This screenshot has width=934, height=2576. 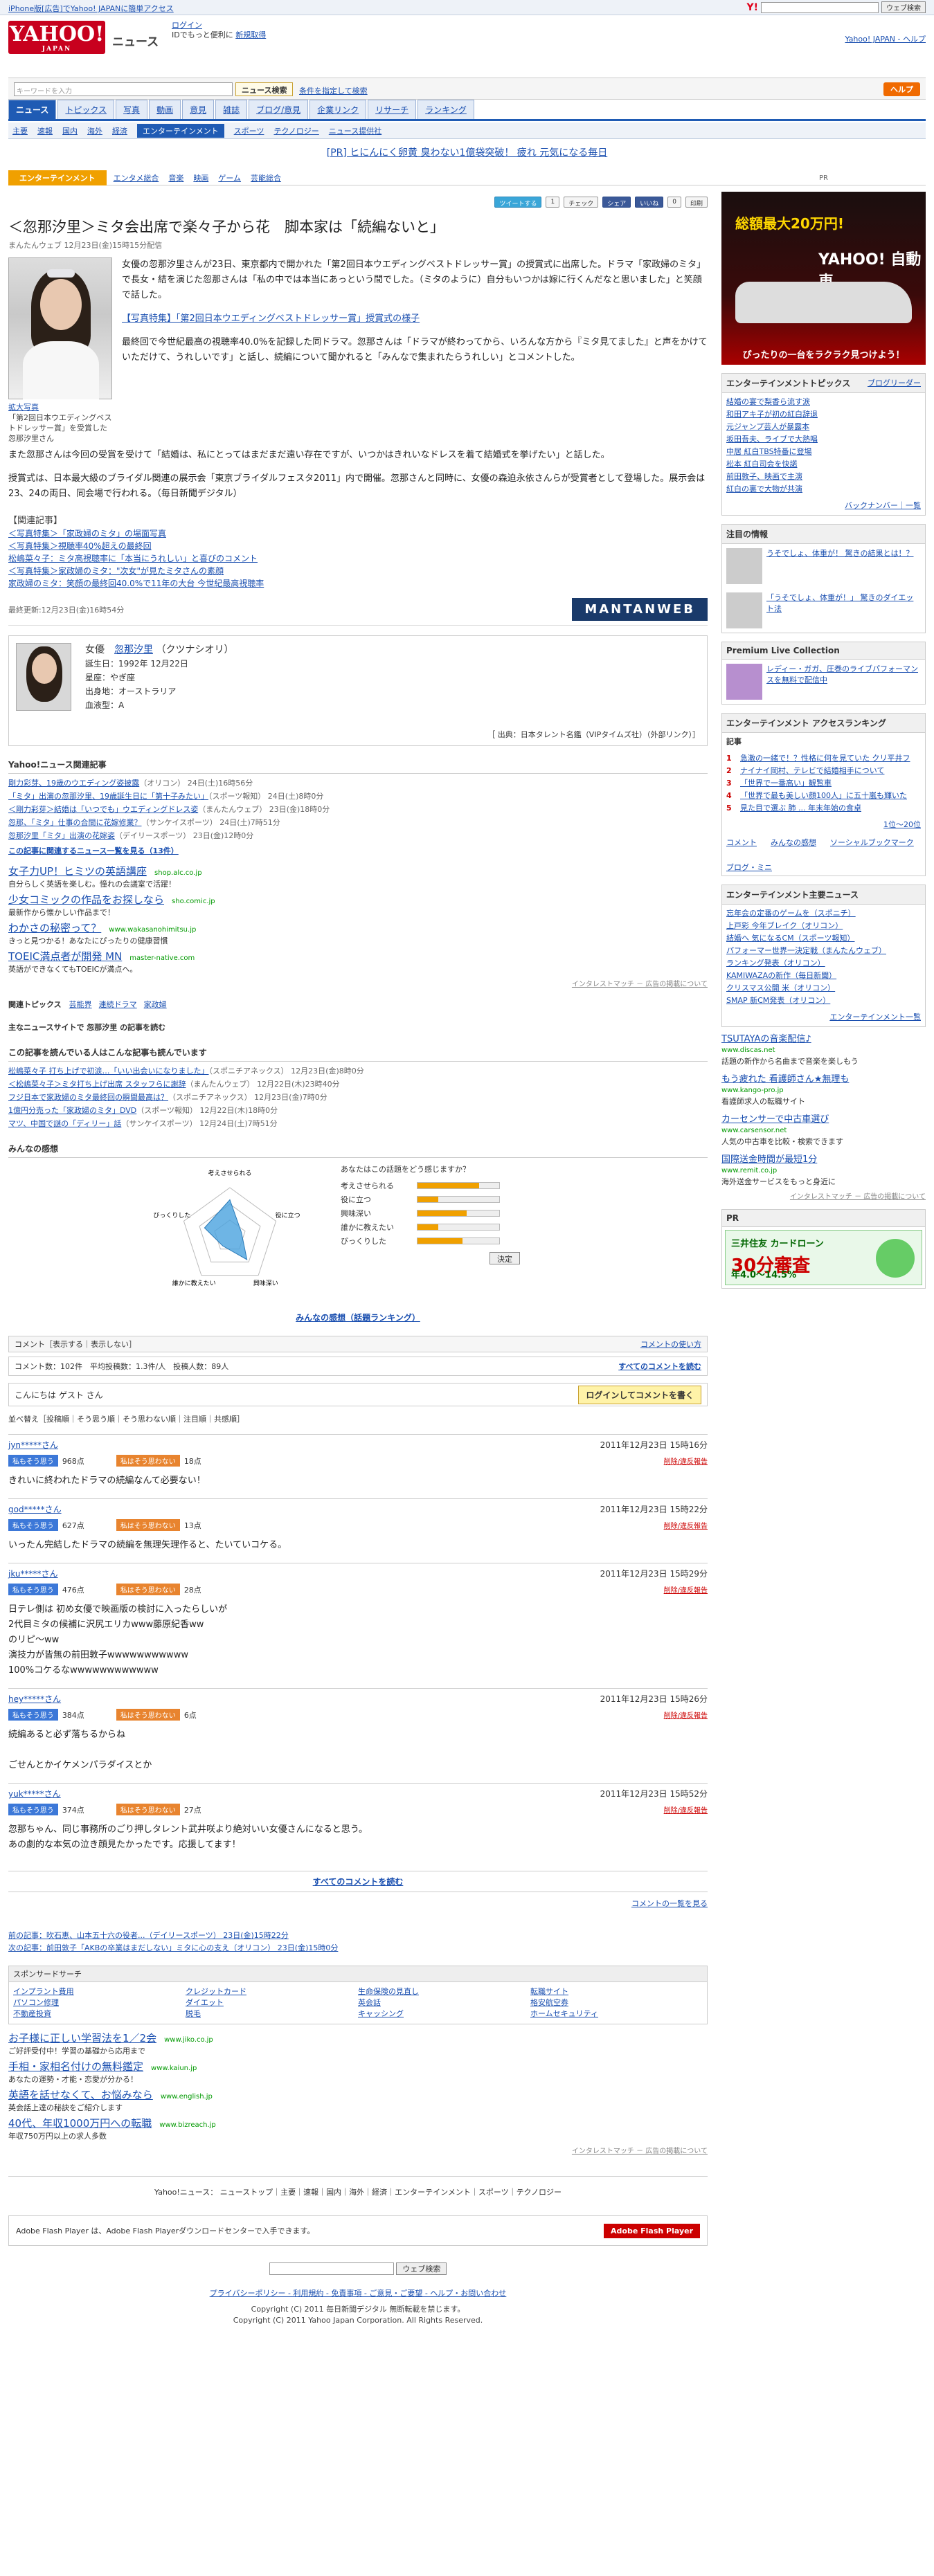 I want to click on related-link: ＜写真特集＞視聴率40%超えの最終回, so click(x=358, y=546).